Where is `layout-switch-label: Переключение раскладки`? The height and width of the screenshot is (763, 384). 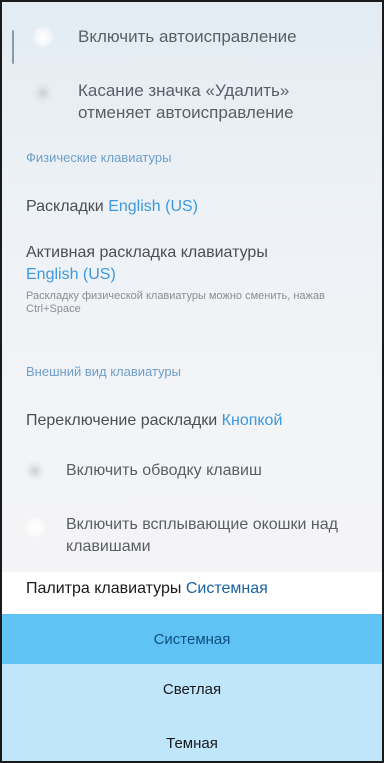 layout-switch-label: Переключение раскладки is located at coordinates (122, 420).